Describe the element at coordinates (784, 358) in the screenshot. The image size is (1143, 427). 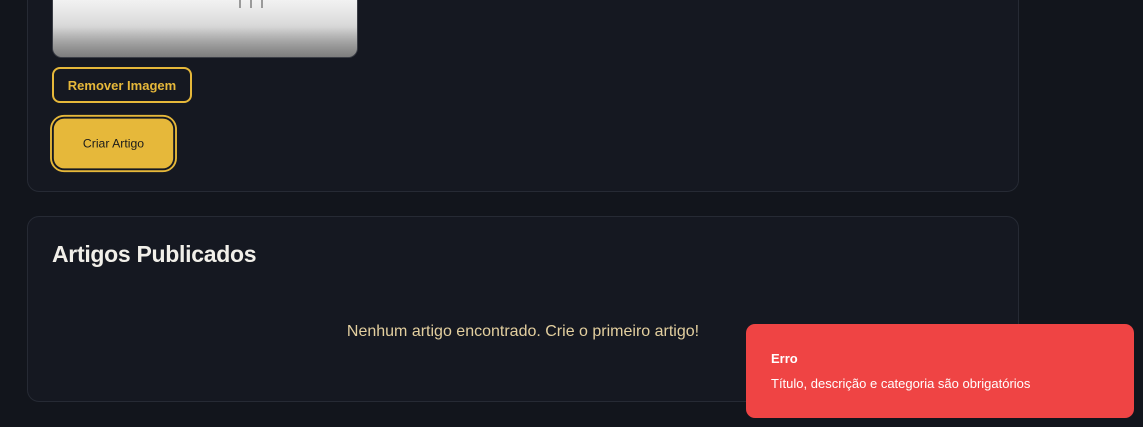
I see `toast-title: Erro` at that location.